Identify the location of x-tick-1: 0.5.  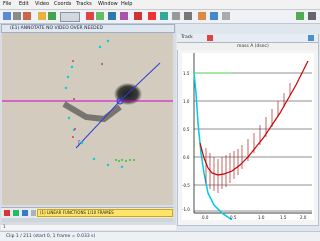
(233, 217).